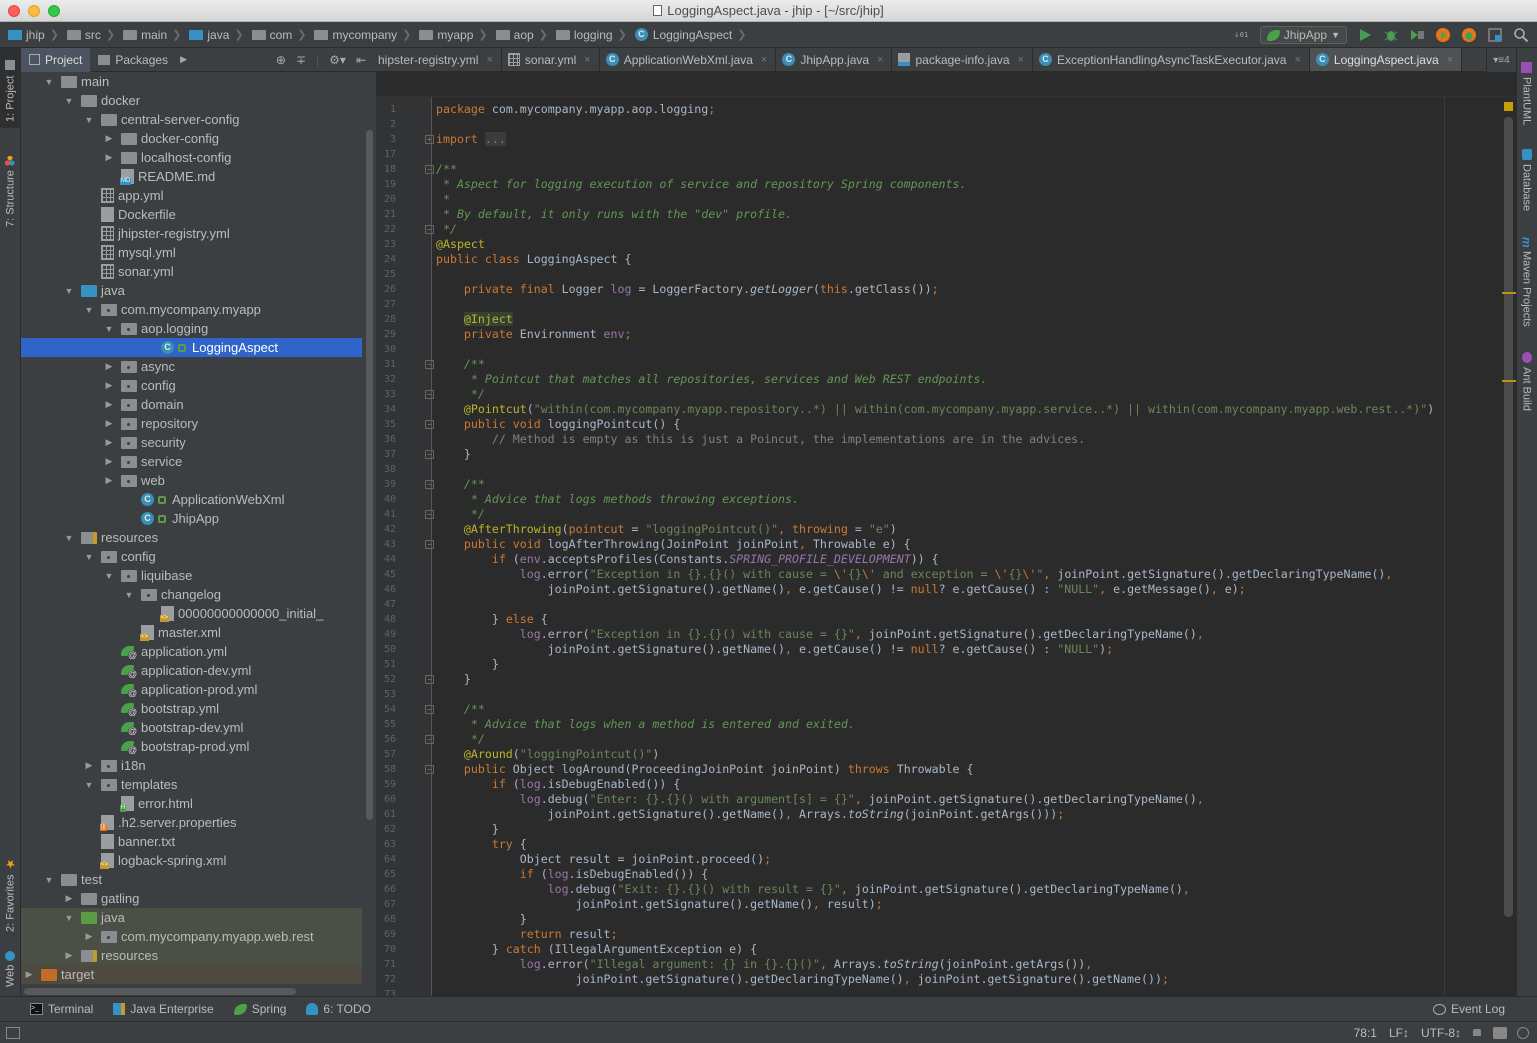 The width and height of the screenshot is (1537, 1043). Describe the element at coordinates (524, 35) in the screenshot. I see `breadcrumb-item: aop ❯` at that location.